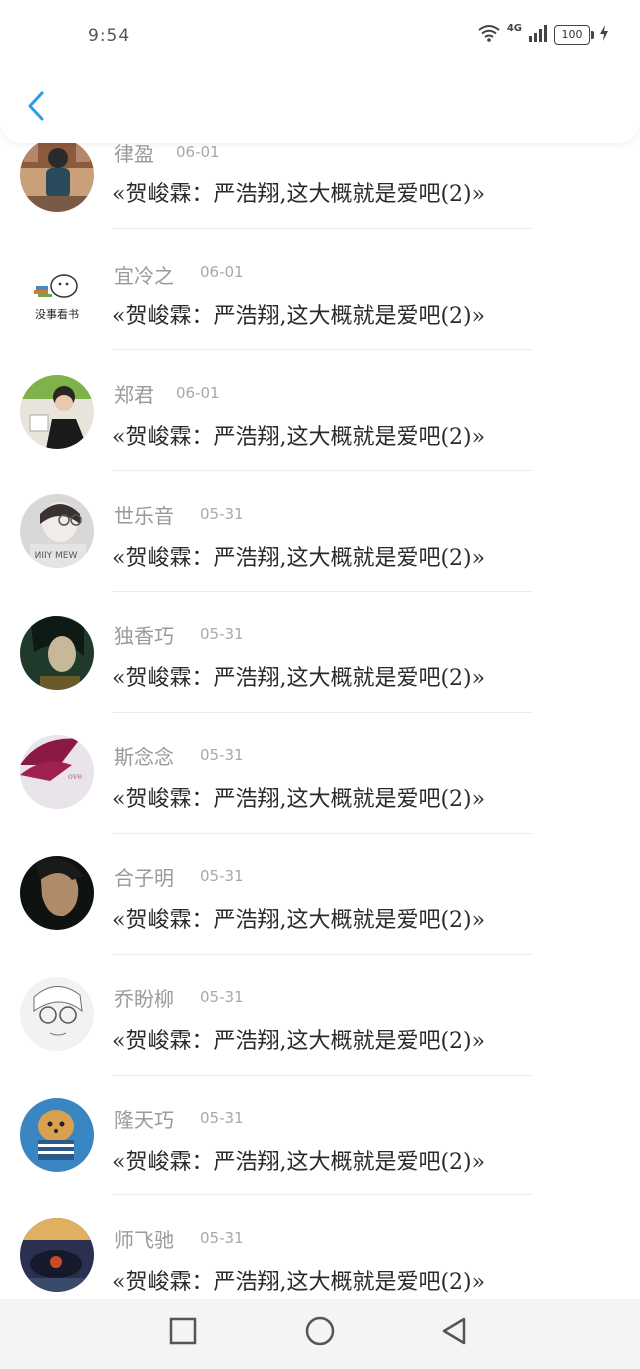  I want to click on list-item: 独香巧 05-31 «贺峻霖：严浩翔,这大概就是爱吧(2)», so click(320, 678).